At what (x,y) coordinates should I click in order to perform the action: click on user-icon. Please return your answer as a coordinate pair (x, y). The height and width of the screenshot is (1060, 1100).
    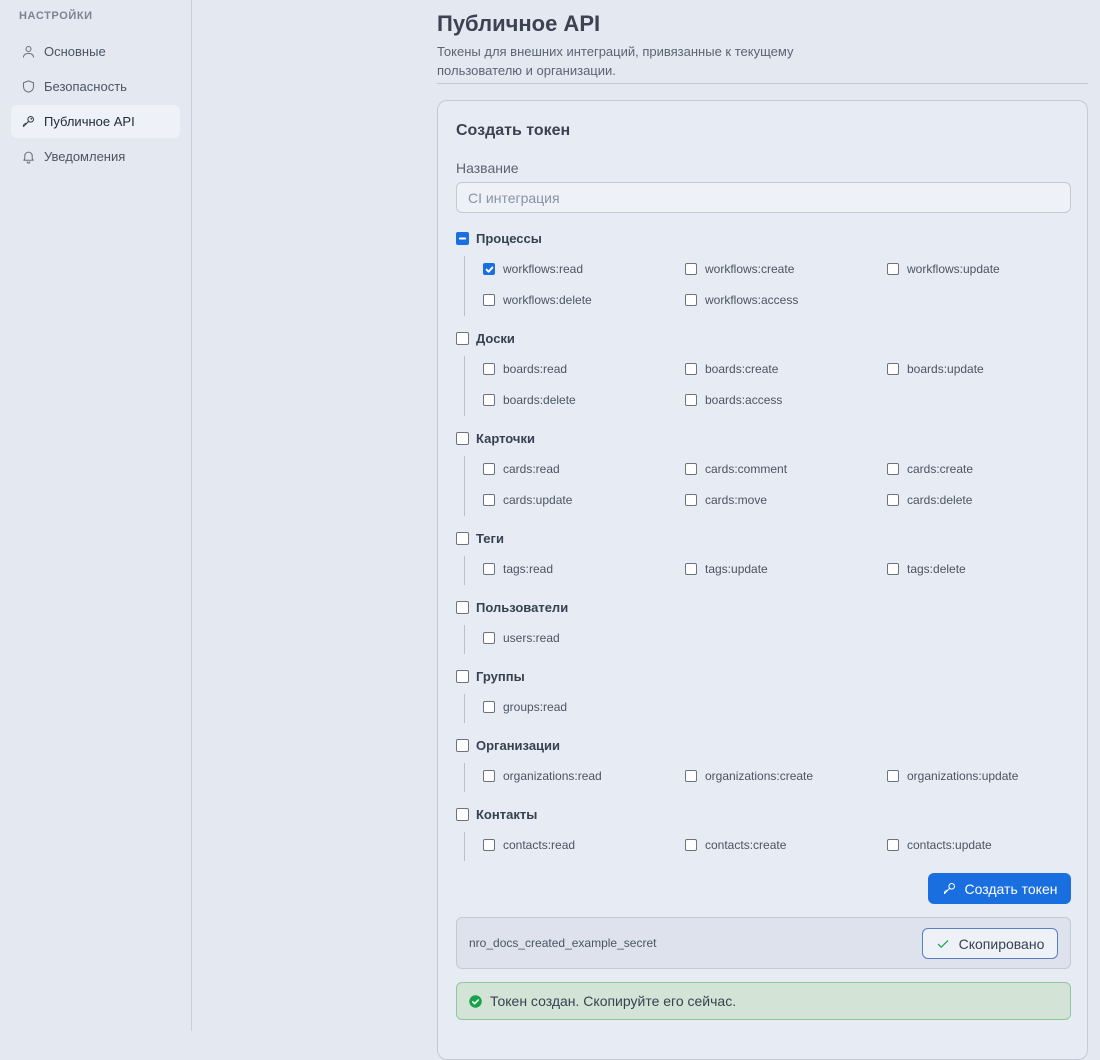
    Looking at the image, I should click on (28, 51).